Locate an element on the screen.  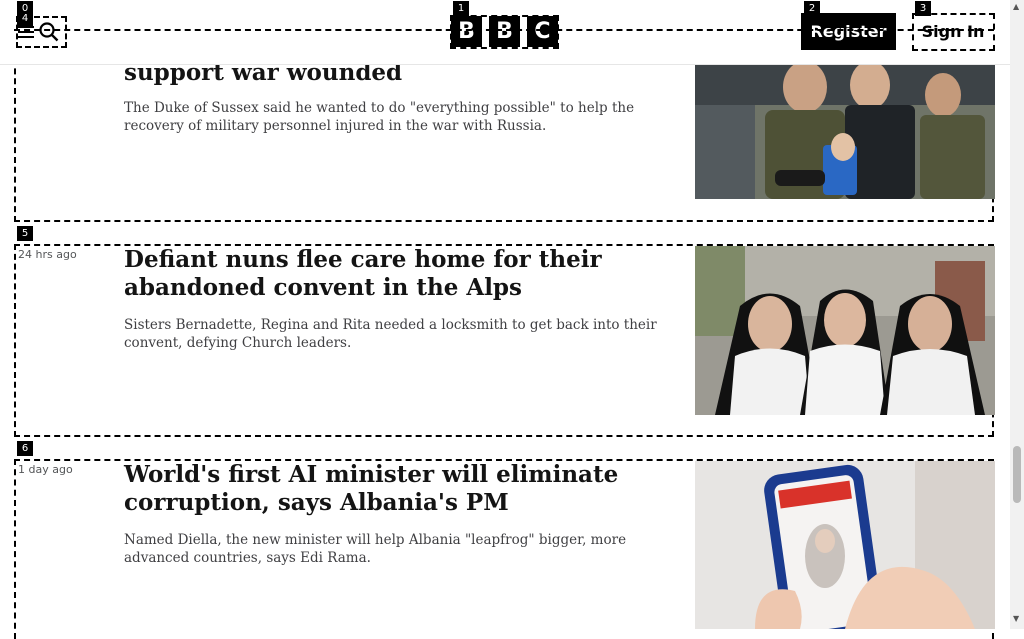
register-button: Register is located at coordinates (848, 31).